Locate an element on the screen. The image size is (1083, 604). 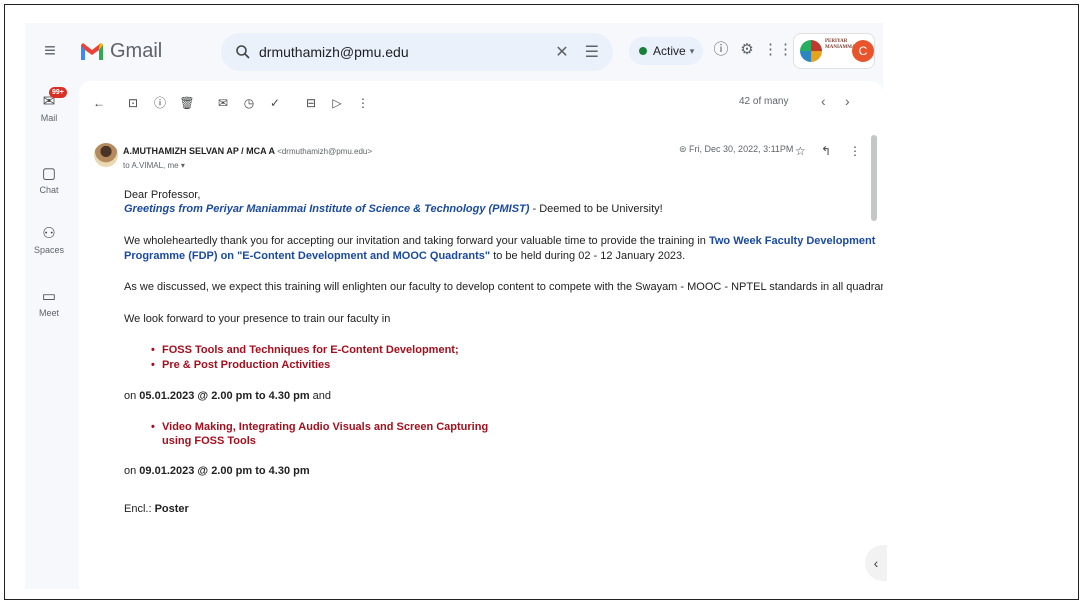
star-icon: ☆ is located at coordinates (800, 151).